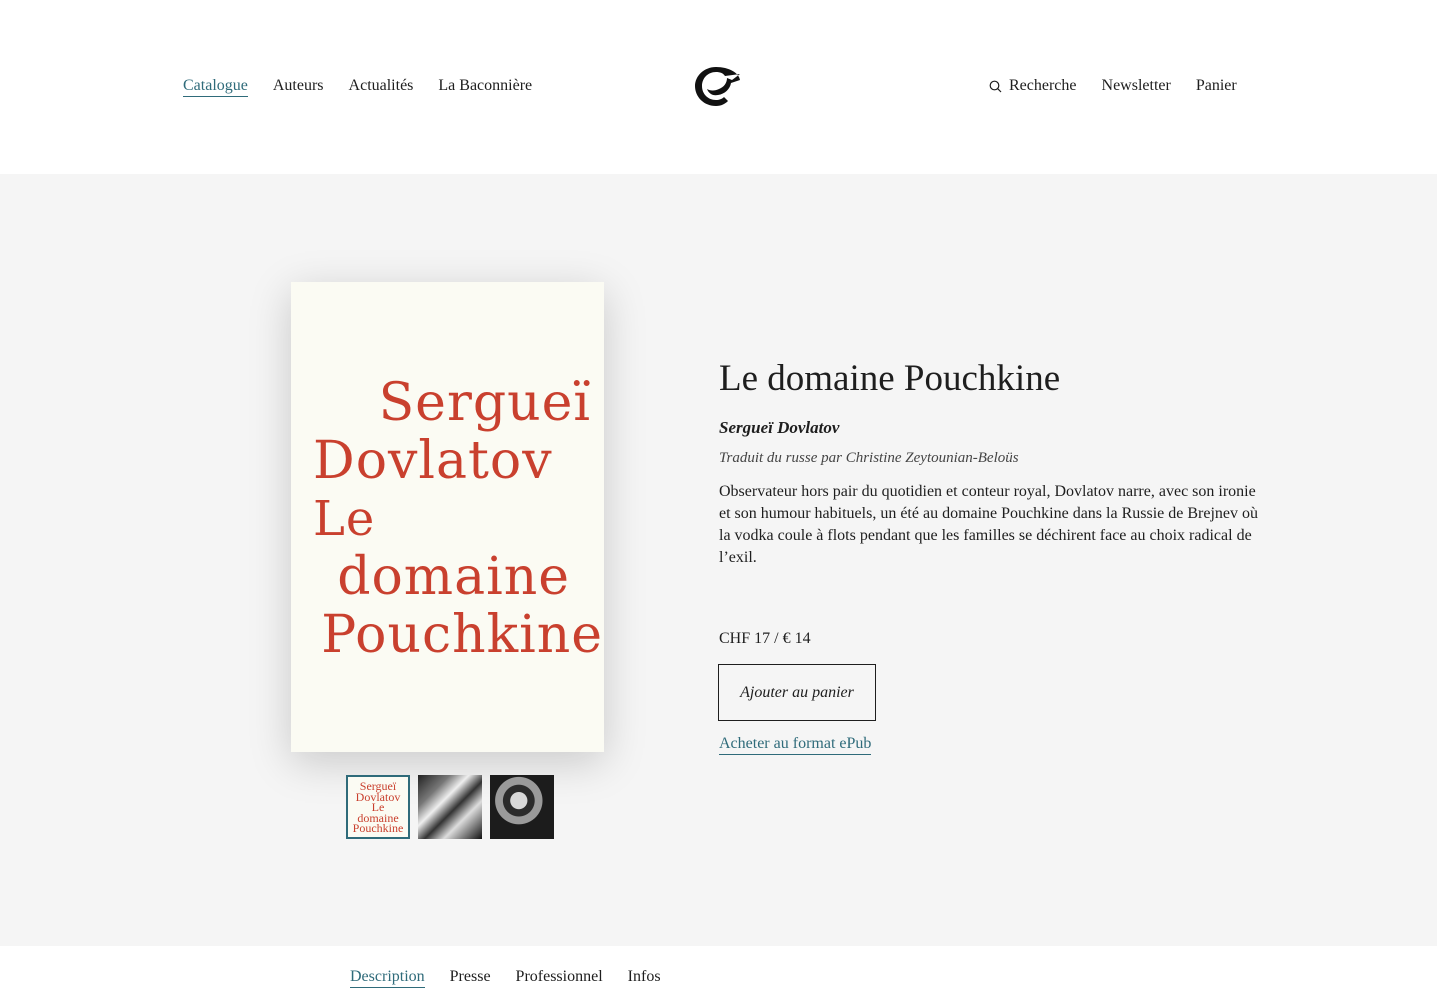  I want to click on cover-author-last: Dovlatov, so click(433, 461).